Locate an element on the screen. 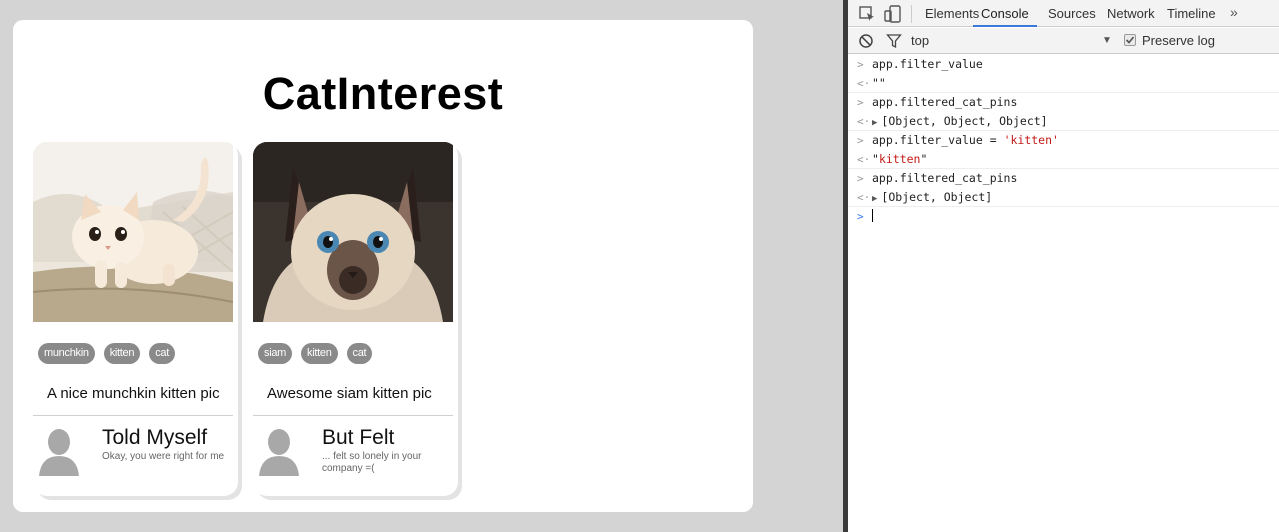 The height and width of the screenshot is (532, 1279). tag-list: munchkin kitten cat is located at coordinates (106, 353).